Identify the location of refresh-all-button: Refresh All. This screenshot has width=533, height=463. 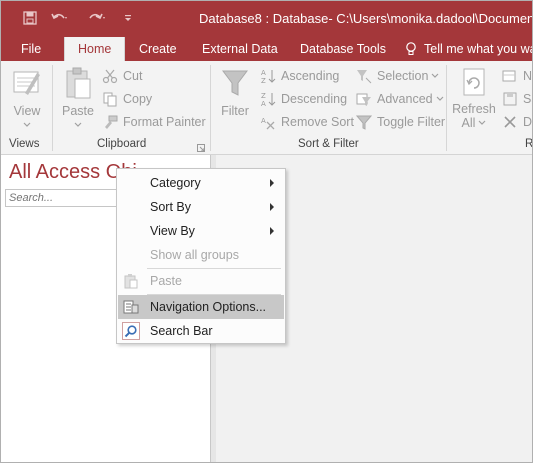
(474, 98).